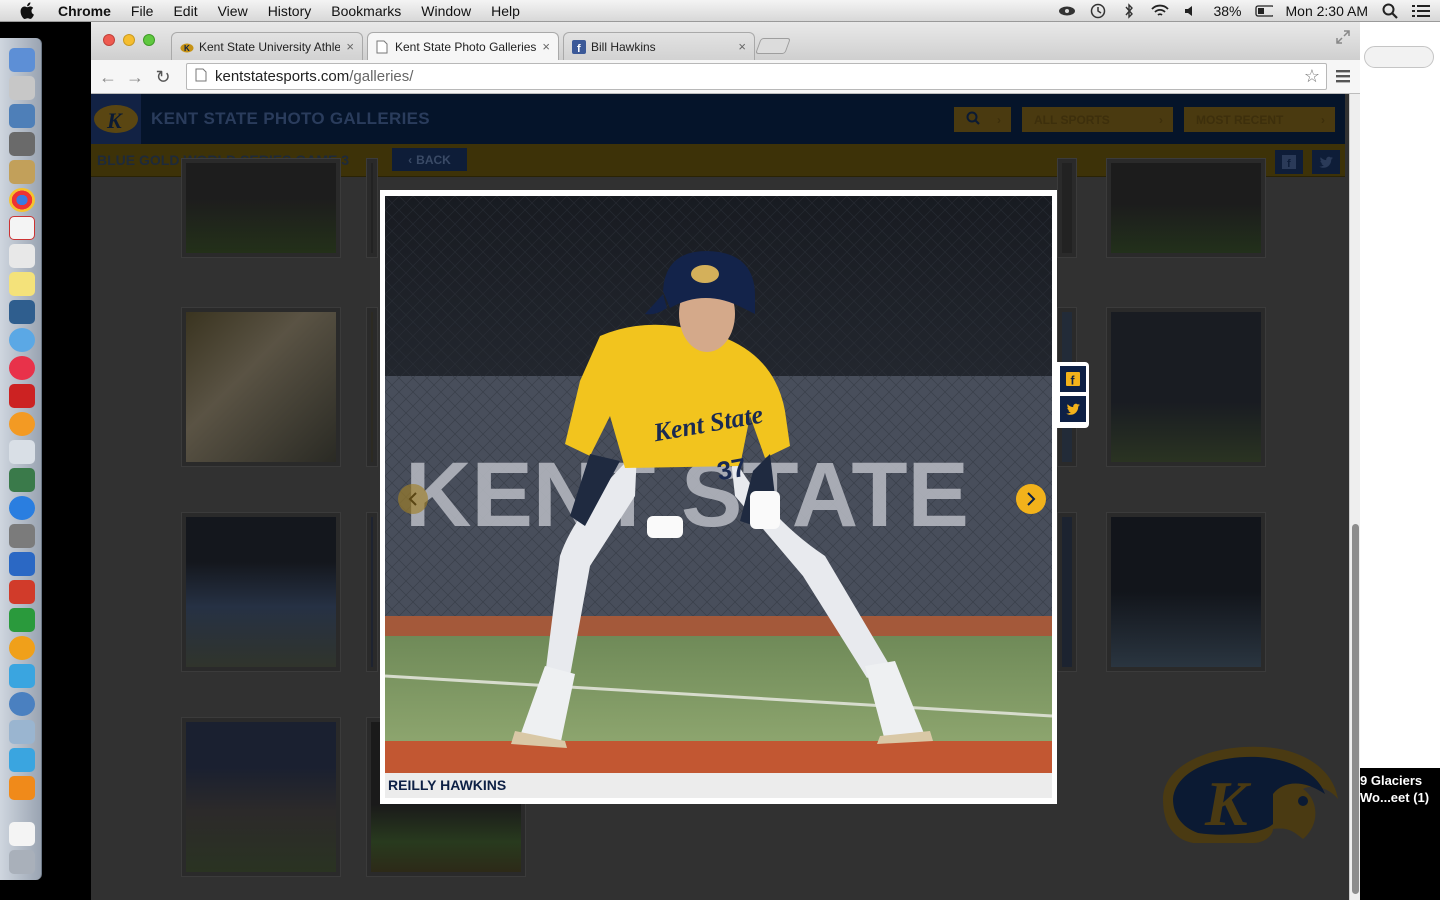 This screenshot has height=900, width=1440. I want to click on messenger-icon, so click(22, 676).